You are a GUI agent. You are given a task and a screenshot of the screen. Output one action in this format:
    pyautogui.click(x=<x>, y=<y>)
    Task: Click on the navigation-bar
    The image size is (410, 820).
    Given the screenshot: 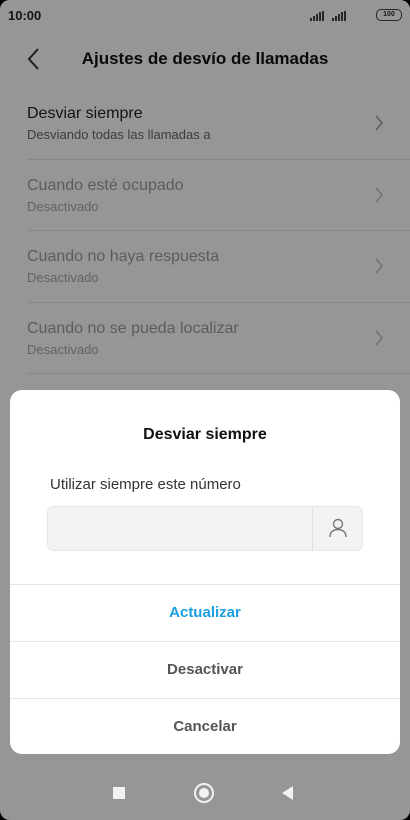 What is the action you would take?
    pyautogui.click(x=205, y=792)
    